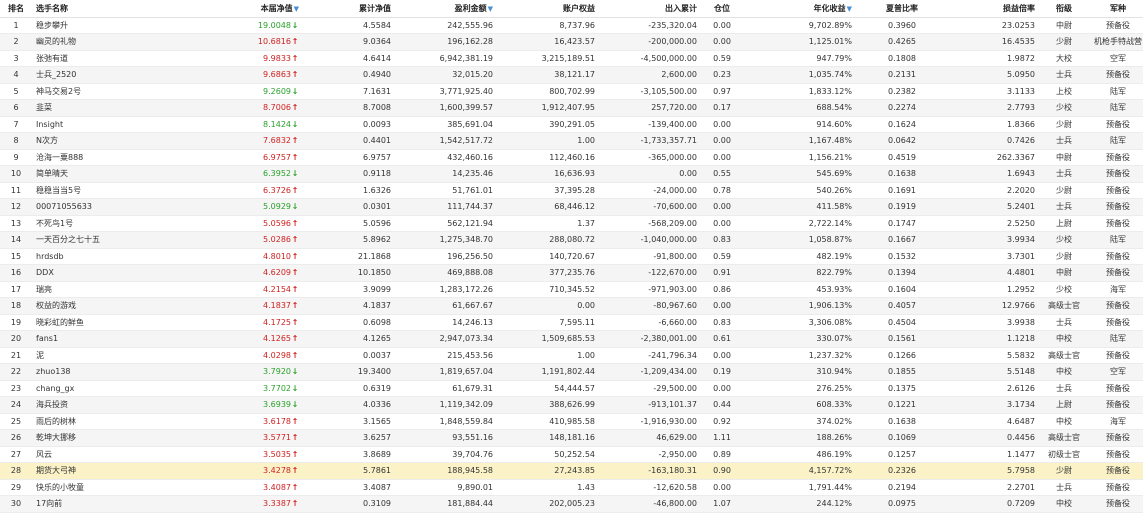  I want to click on player-name: N次方, so click(112, 141).